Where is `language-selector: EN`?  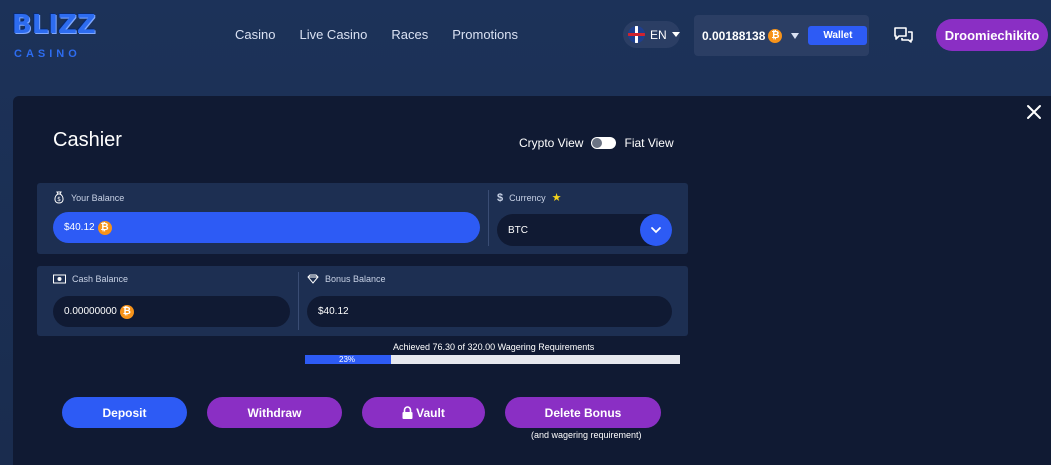 language-selector: EN is located at coordinates (651, 34).